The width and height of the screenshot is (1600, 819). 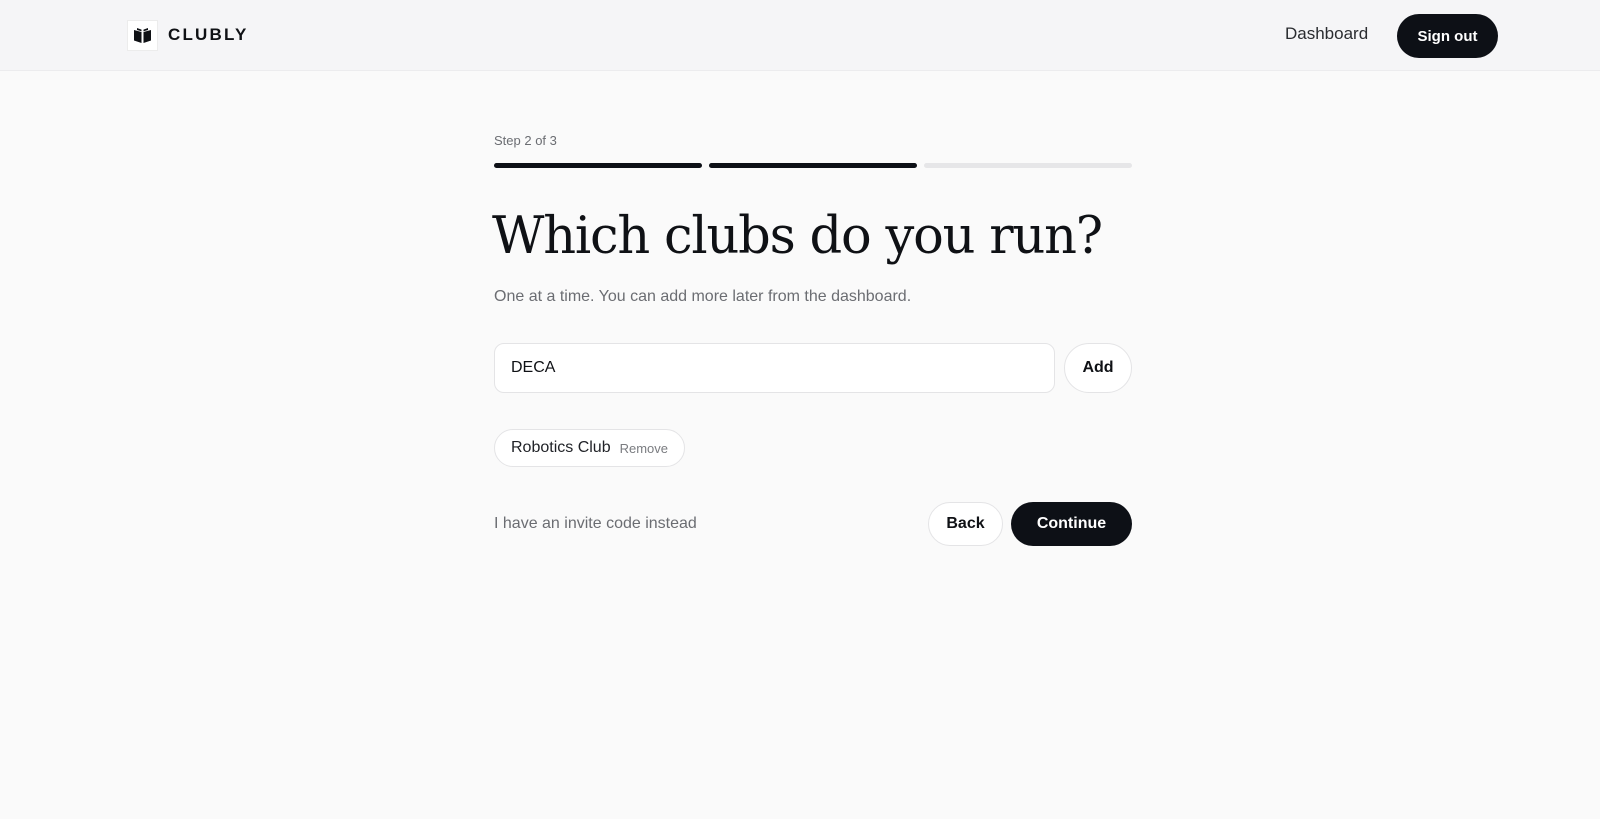 I want to click on club-chip: Robotics Club Remove, so click(x=590, y=448).